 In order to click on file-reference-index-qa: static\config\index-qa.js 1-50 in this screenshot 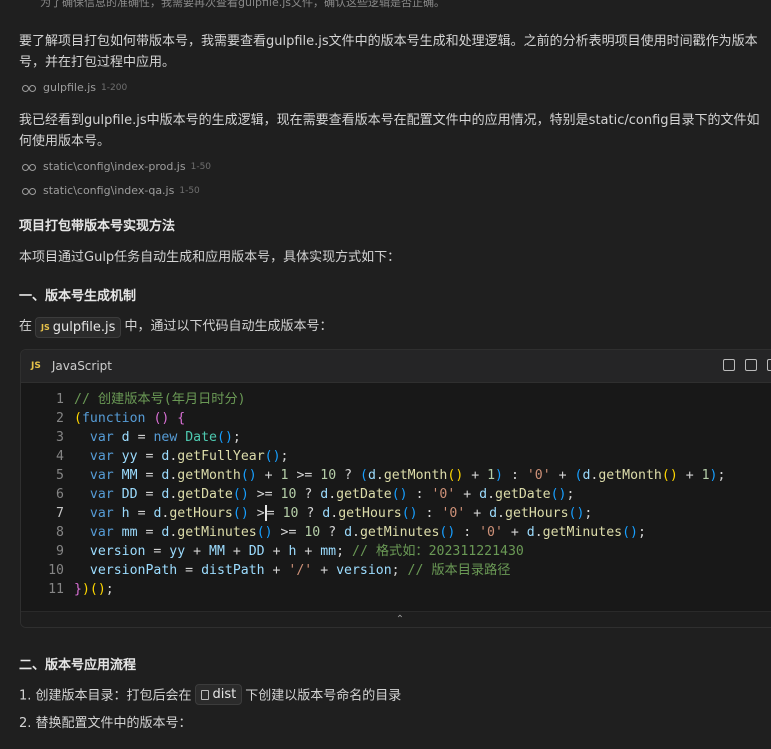, I will do `click(111, 190)`.